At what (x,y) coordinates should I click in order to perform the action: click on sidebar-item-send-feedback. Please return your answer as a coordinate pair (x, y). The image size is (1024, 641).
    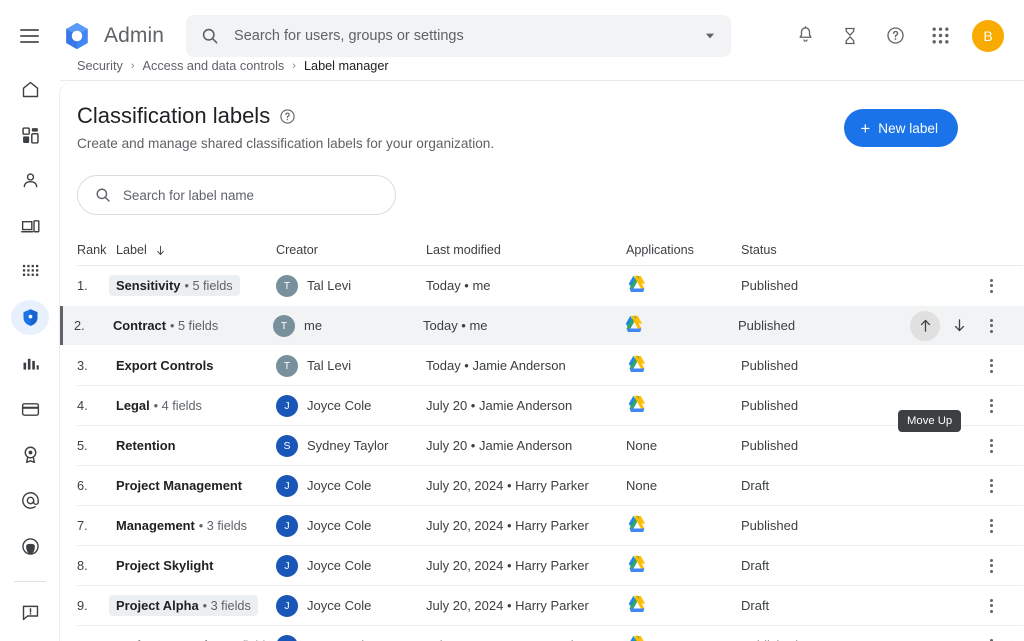
    Looking at the image, I should click on (30, 612).